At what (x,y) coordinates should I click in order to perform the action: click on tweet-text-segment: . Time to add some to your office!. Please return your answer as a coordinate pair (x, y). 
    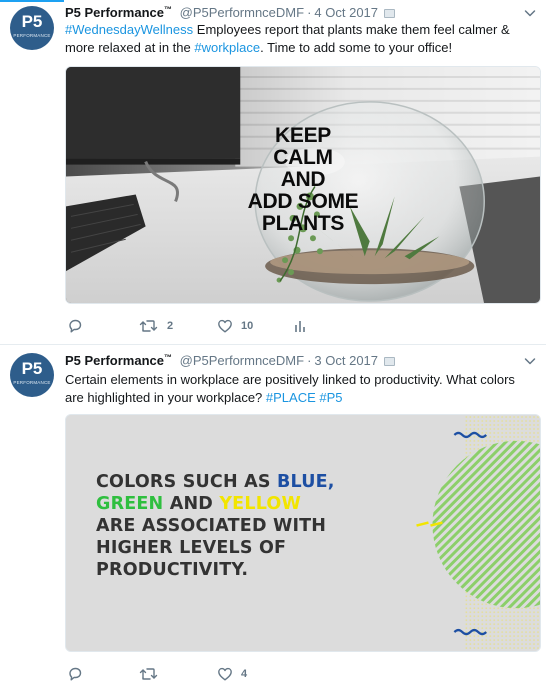
    Looking at the image, I should click on (356, 47).